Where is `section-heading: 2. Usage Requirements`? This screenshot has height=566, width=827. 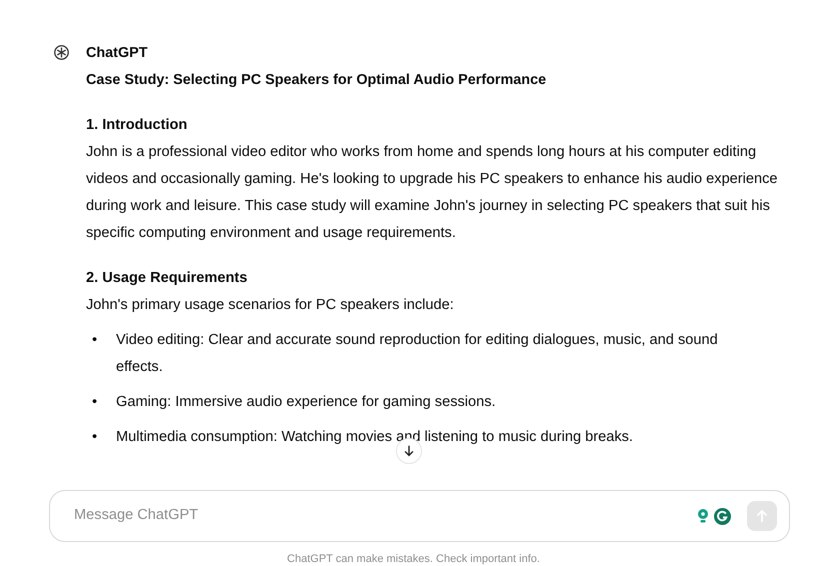 section-heading: 2. Usage Requirements is located at coordinates (167, 278).